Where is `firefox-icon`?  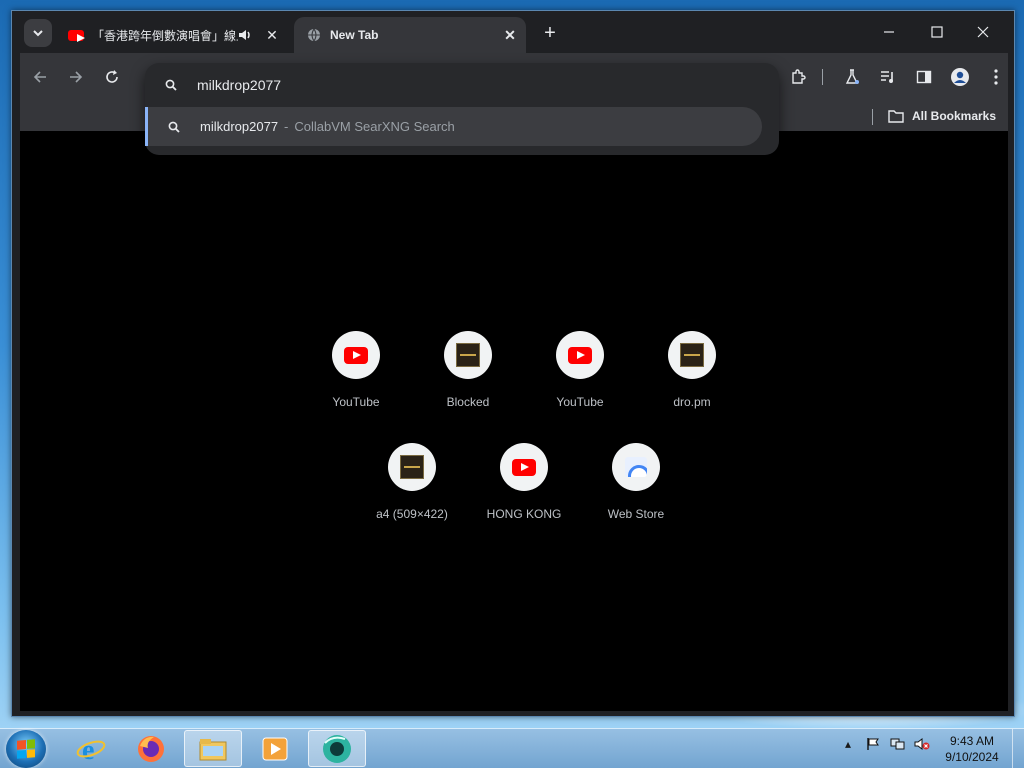 firefox-icon is located at coordinates (151, 748).